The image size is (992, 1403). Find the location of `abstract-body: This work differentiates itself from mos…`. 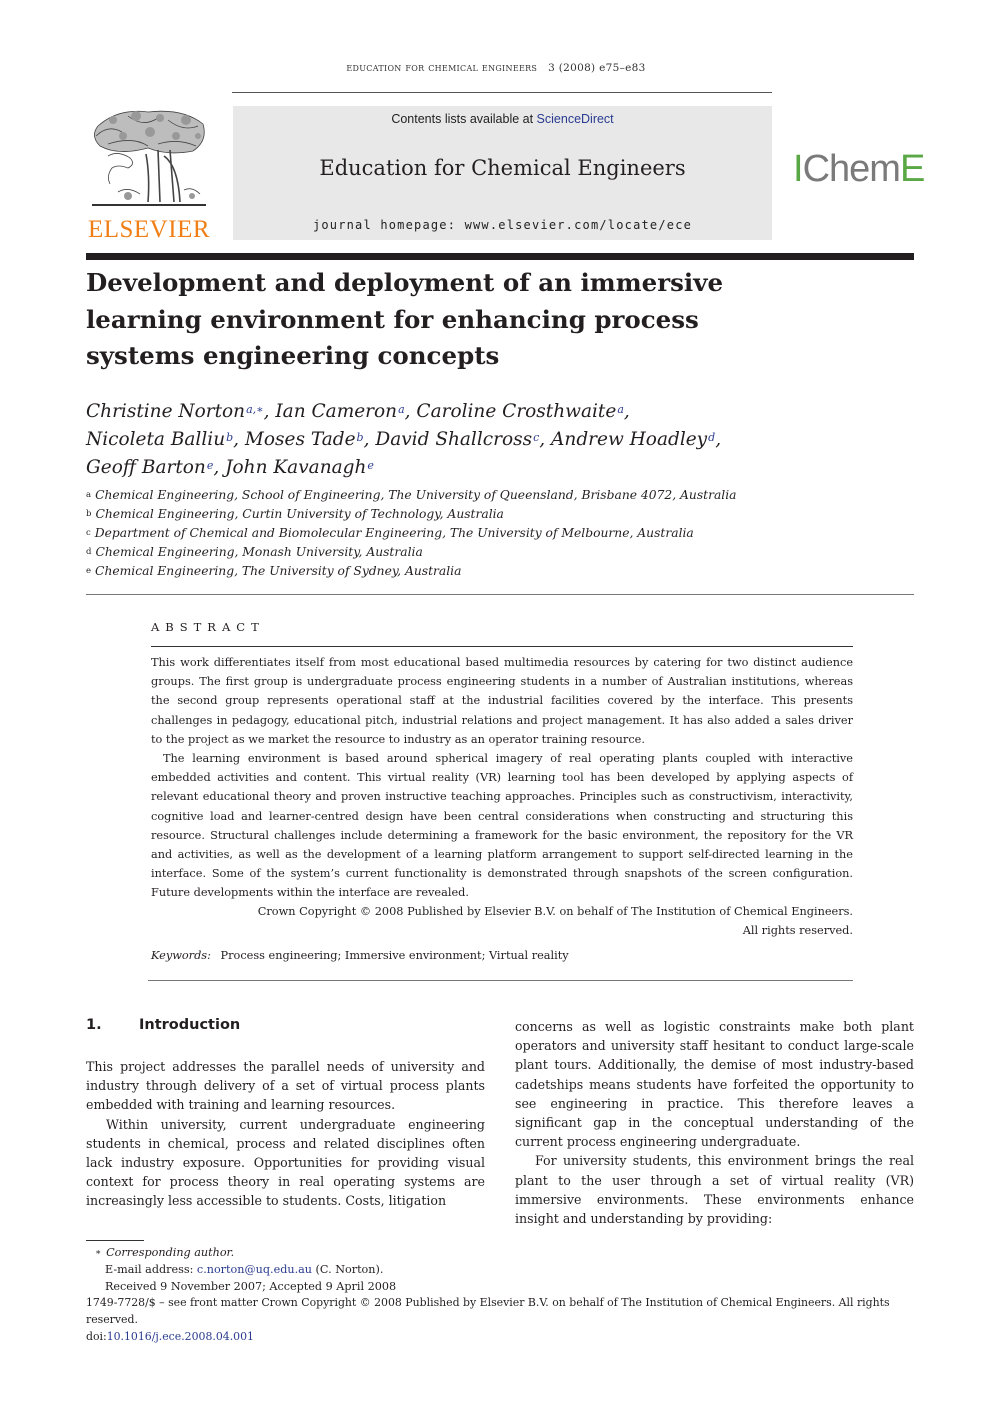

abstract-body: This work differentiates itself from mos… is located at coordinates (502, 778).